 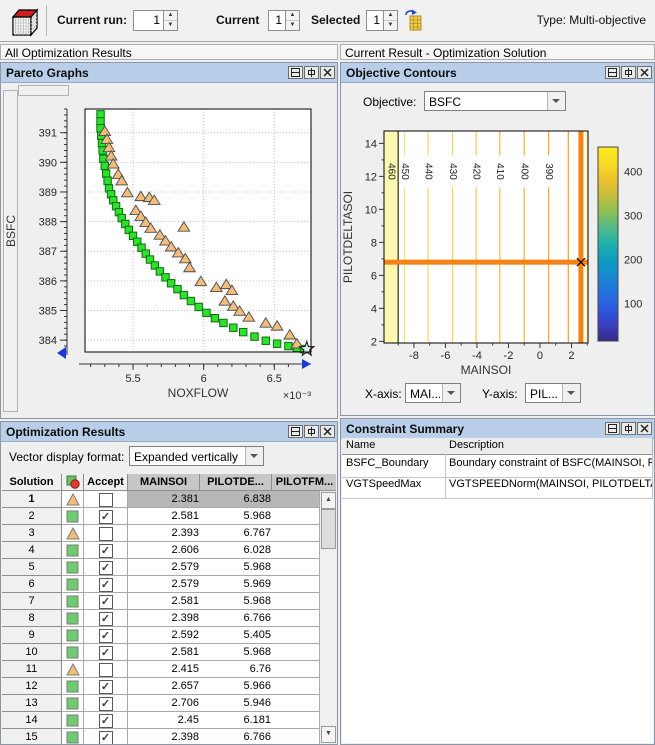 I want to click on table-row-solution-13: 13✓2.7065.9460, so click(x=169, y=703).